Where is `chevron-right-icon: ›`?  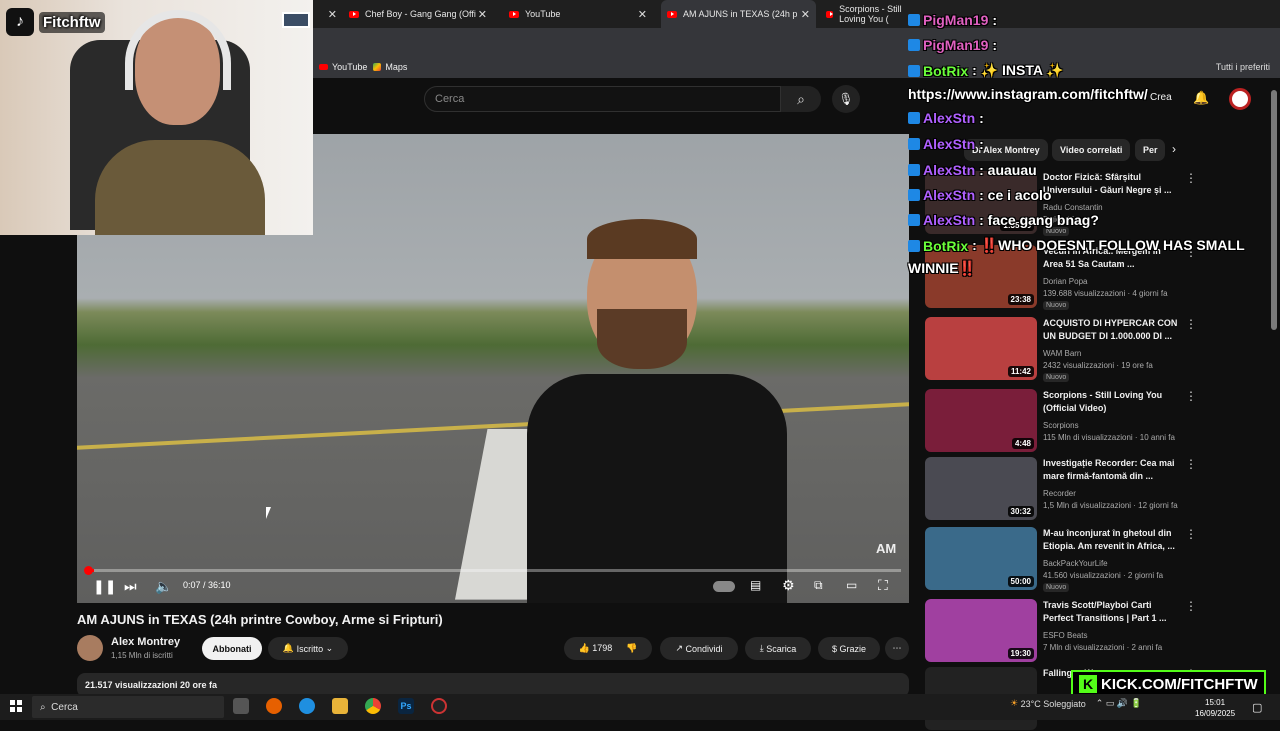
chevron-right-icon: › is located at coordinates (1174, 149).